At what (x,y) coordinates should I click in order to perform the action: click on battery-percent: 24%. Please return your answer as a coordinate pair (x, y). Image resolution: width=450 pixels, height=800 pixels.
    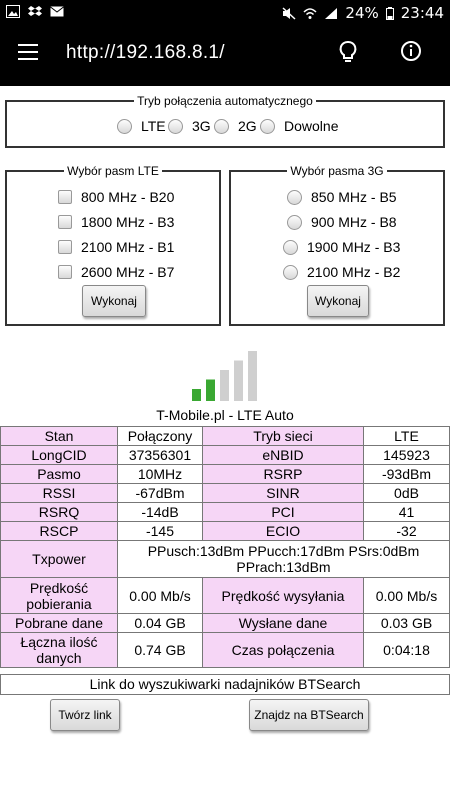
    Looking at the image, I should click on (362, 13).